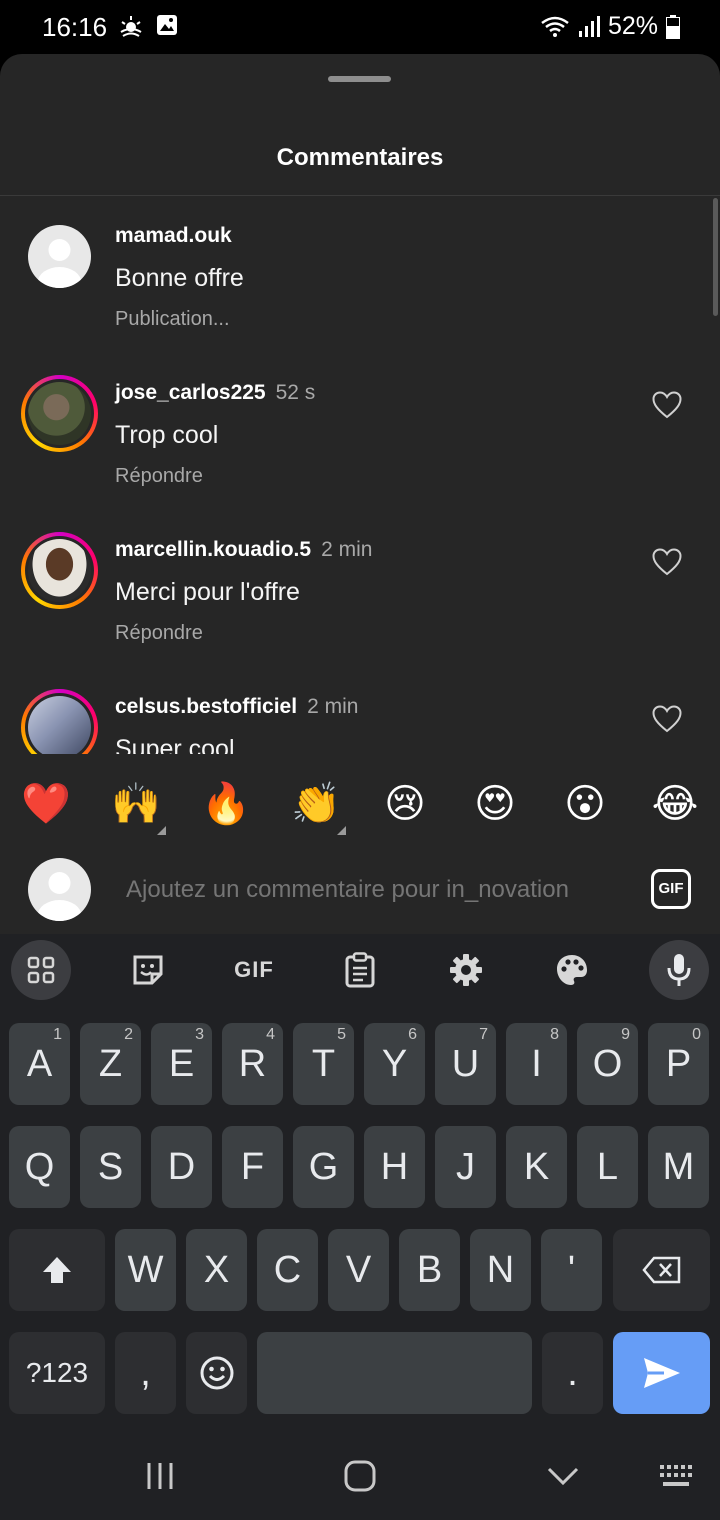 This screenshot has width=720, height=1520. Describe the element at coordinates (465, 1064) in the screenshot. I see `key-u: U7` at that location.